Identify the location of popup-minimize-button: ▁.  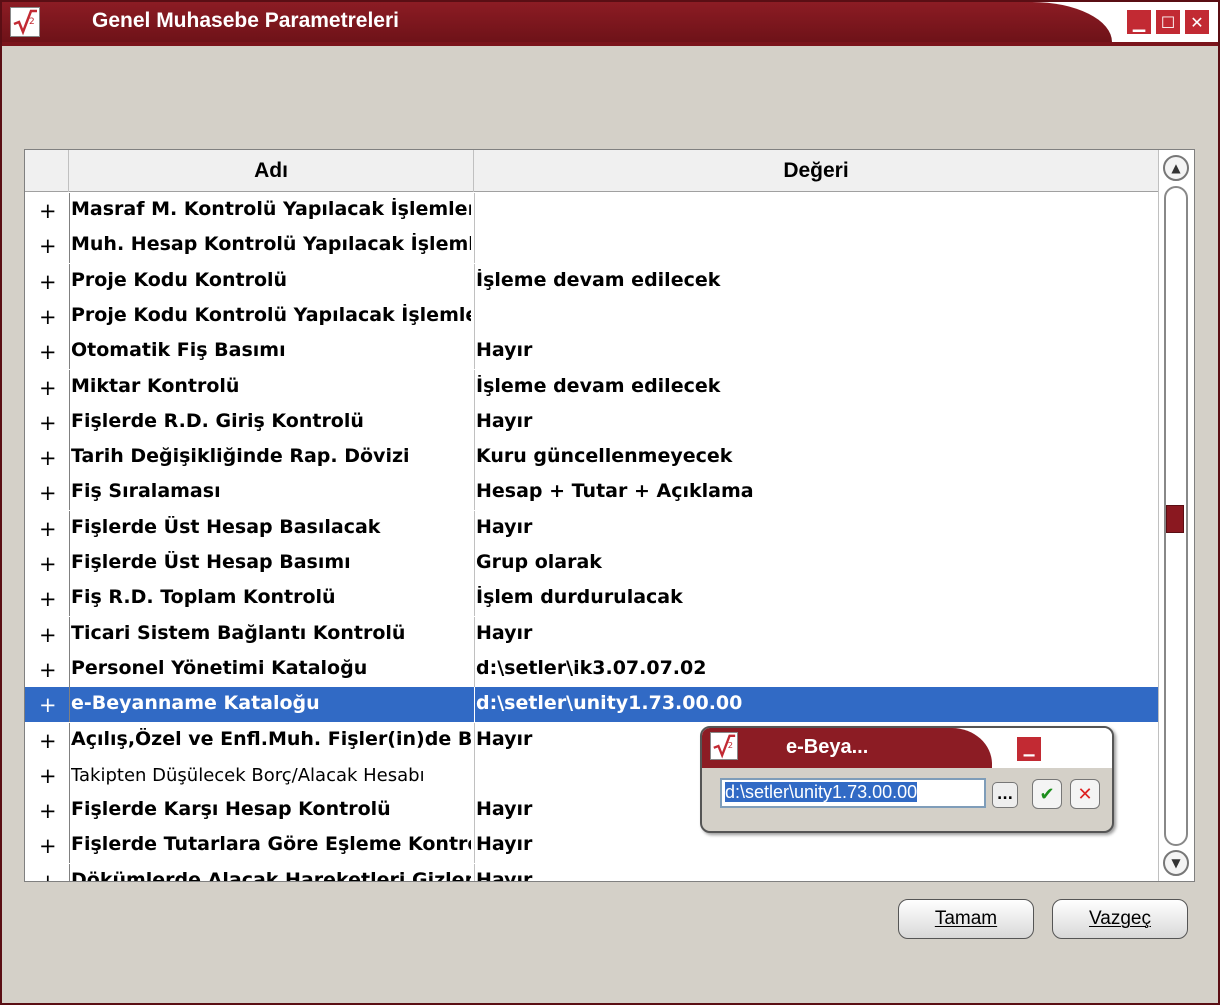
(1029, 749).